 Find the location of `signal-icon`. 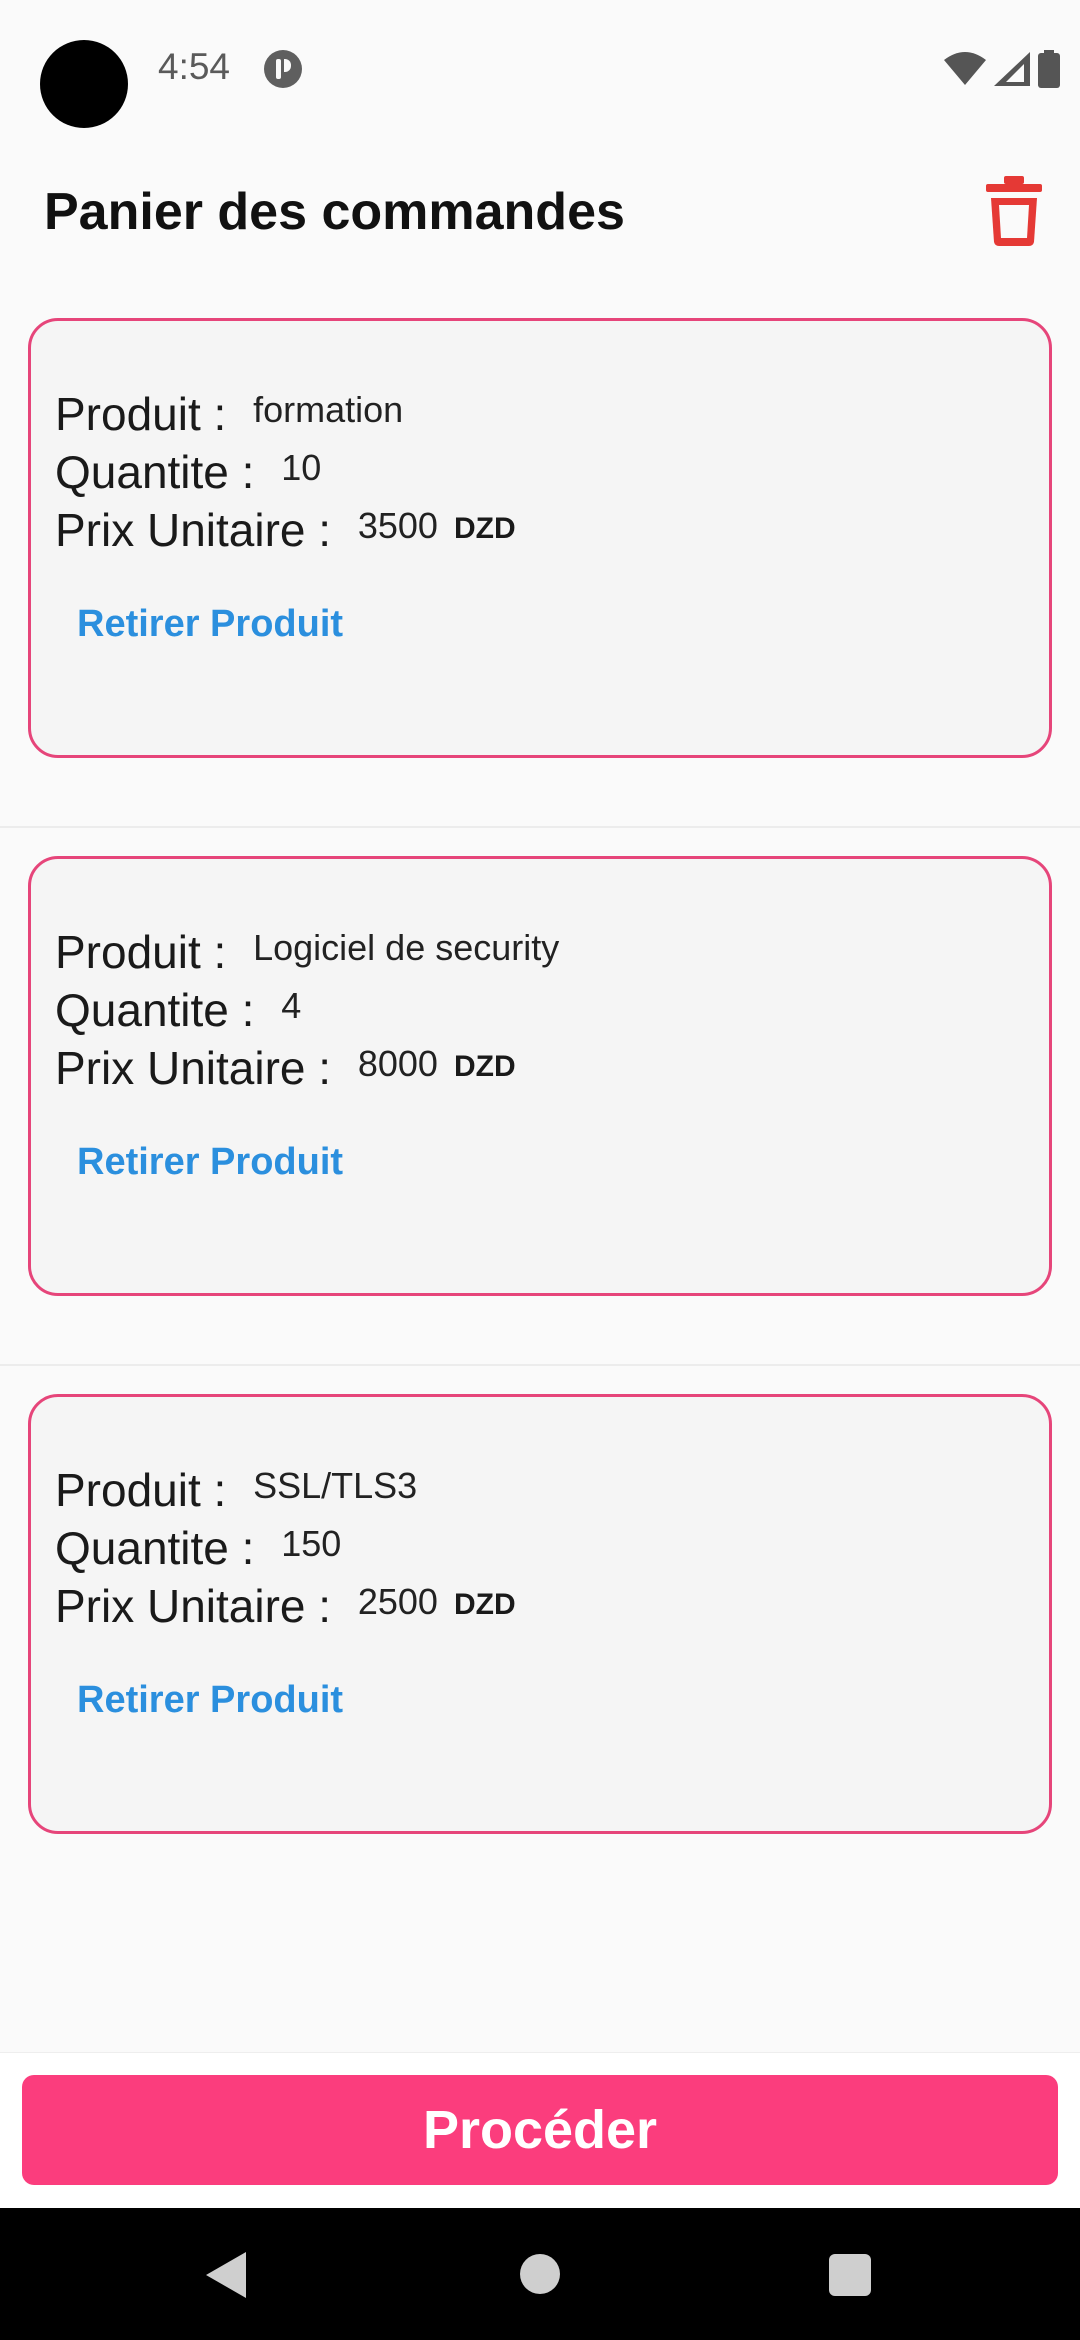

signal-icon is located at coordinates (1012, 69).